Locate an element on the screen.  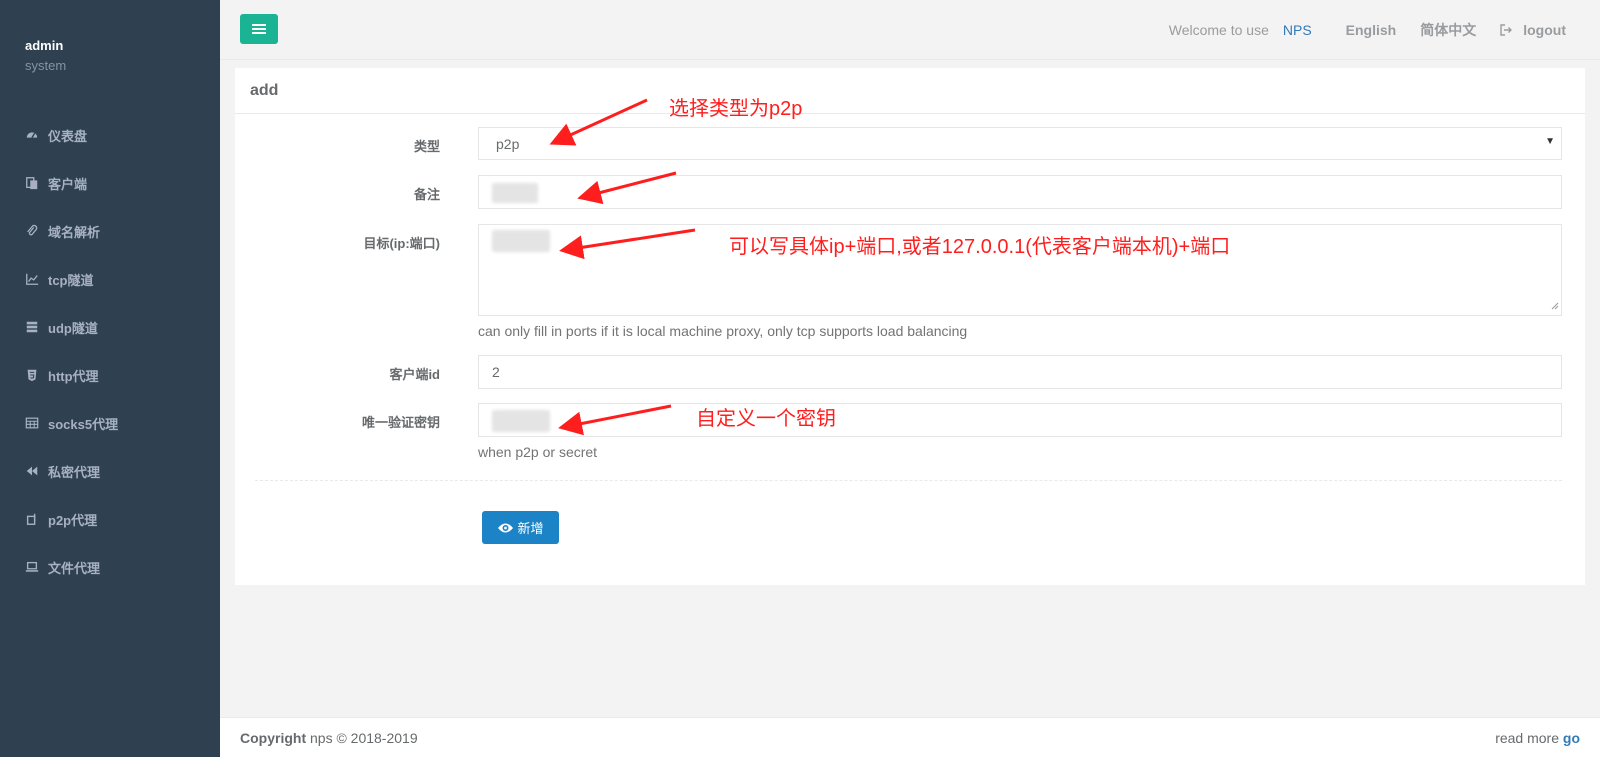
read-more-text: read more is located at coordinates (1527, 738).